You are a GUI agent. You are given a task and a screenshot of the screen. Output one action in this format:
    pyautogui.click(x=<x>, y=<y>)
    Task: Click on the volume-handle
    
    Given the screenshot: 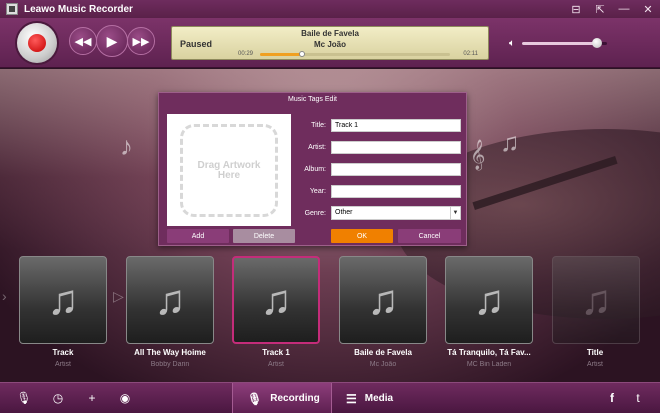 What is the action you would take?
    pyautogui.click(x=596, y=43)
    